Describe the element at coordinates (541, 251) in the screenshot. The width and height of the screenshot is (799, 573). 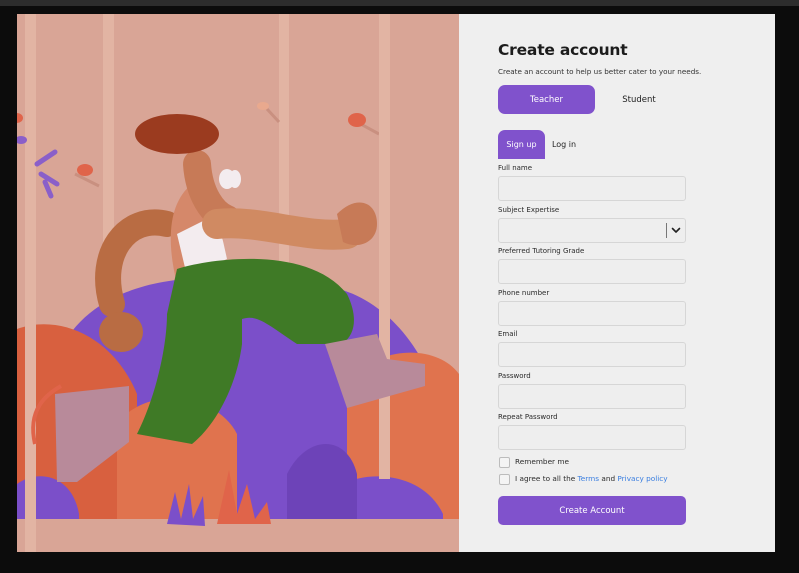
I see `preferred-grade-label: Preferred Tutoring Grade` at that location.